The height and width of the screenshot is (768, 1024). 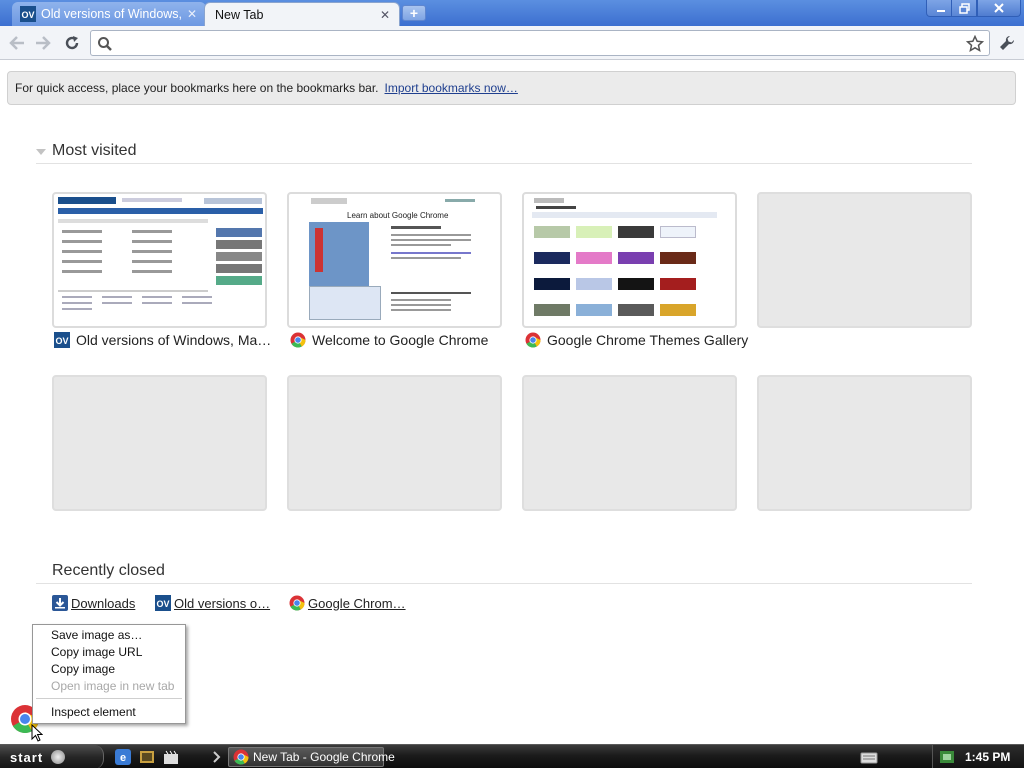 I want to click on reload-icon, so click(x=72, y=43).